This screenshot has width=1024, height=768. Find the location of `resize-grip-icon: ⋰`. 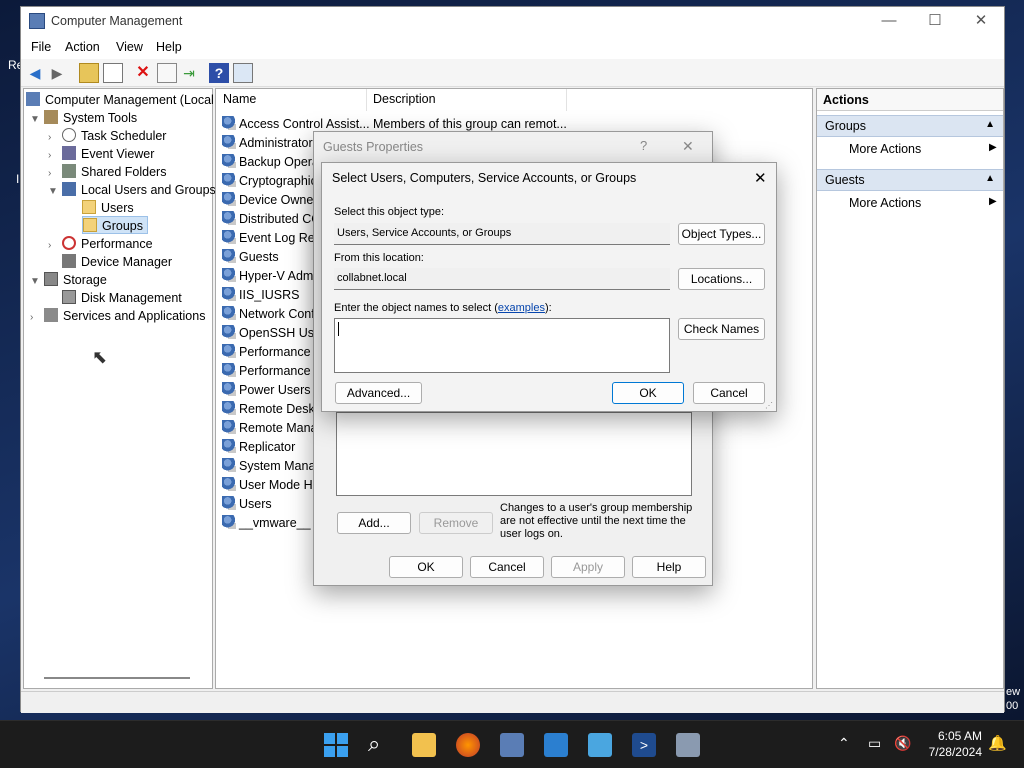

resize-grip-icon: ⋰ is located at coordinates (769, 405).